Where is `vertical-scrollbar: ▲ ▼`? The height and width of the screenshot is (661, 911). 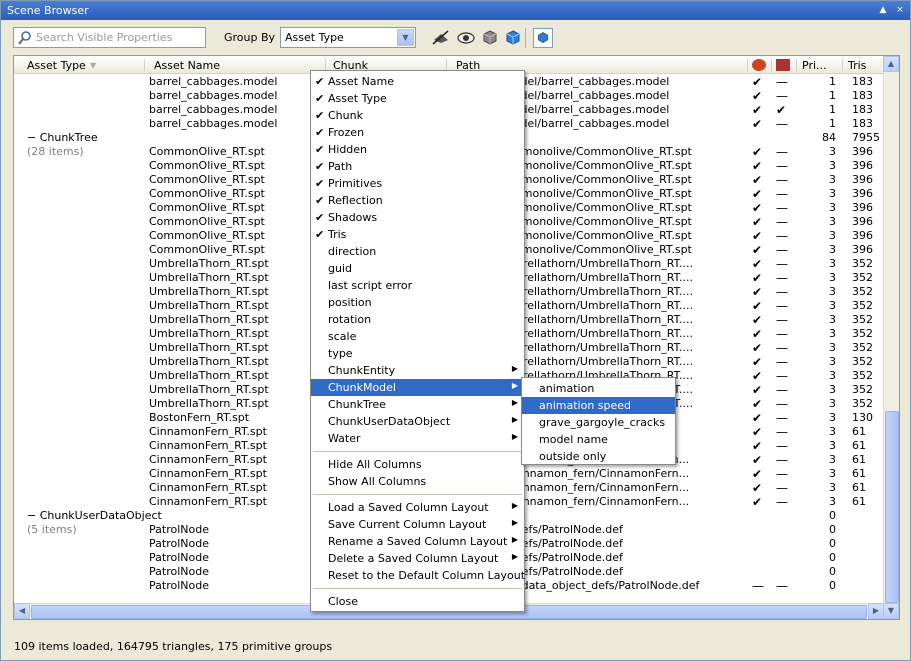 vertical-scrollbar: ▲ ▼ is located at coordinates (891, 337).